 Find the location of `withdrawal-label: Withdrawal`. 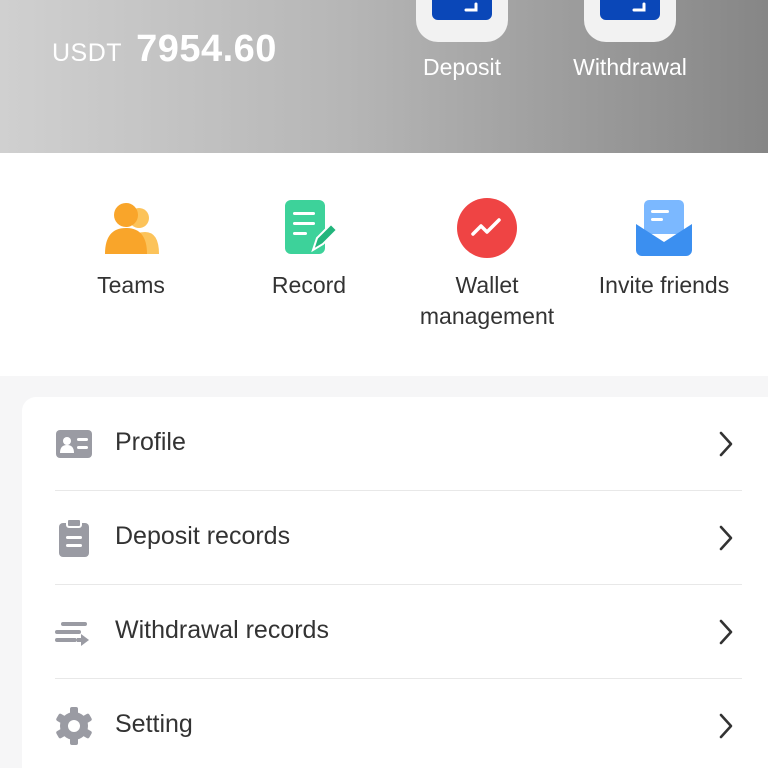

withdrawal-label: Withdrawal is located at coordinates (630, 67).